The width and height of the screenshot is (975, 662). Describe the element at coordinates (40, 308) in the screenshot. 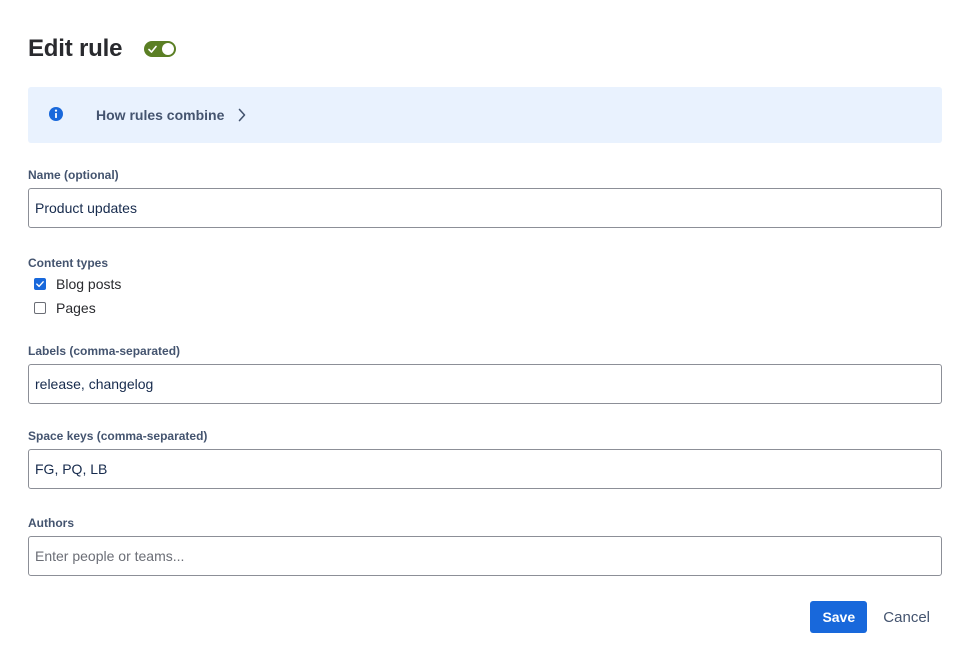

I see `pages-checkbox` at that location.